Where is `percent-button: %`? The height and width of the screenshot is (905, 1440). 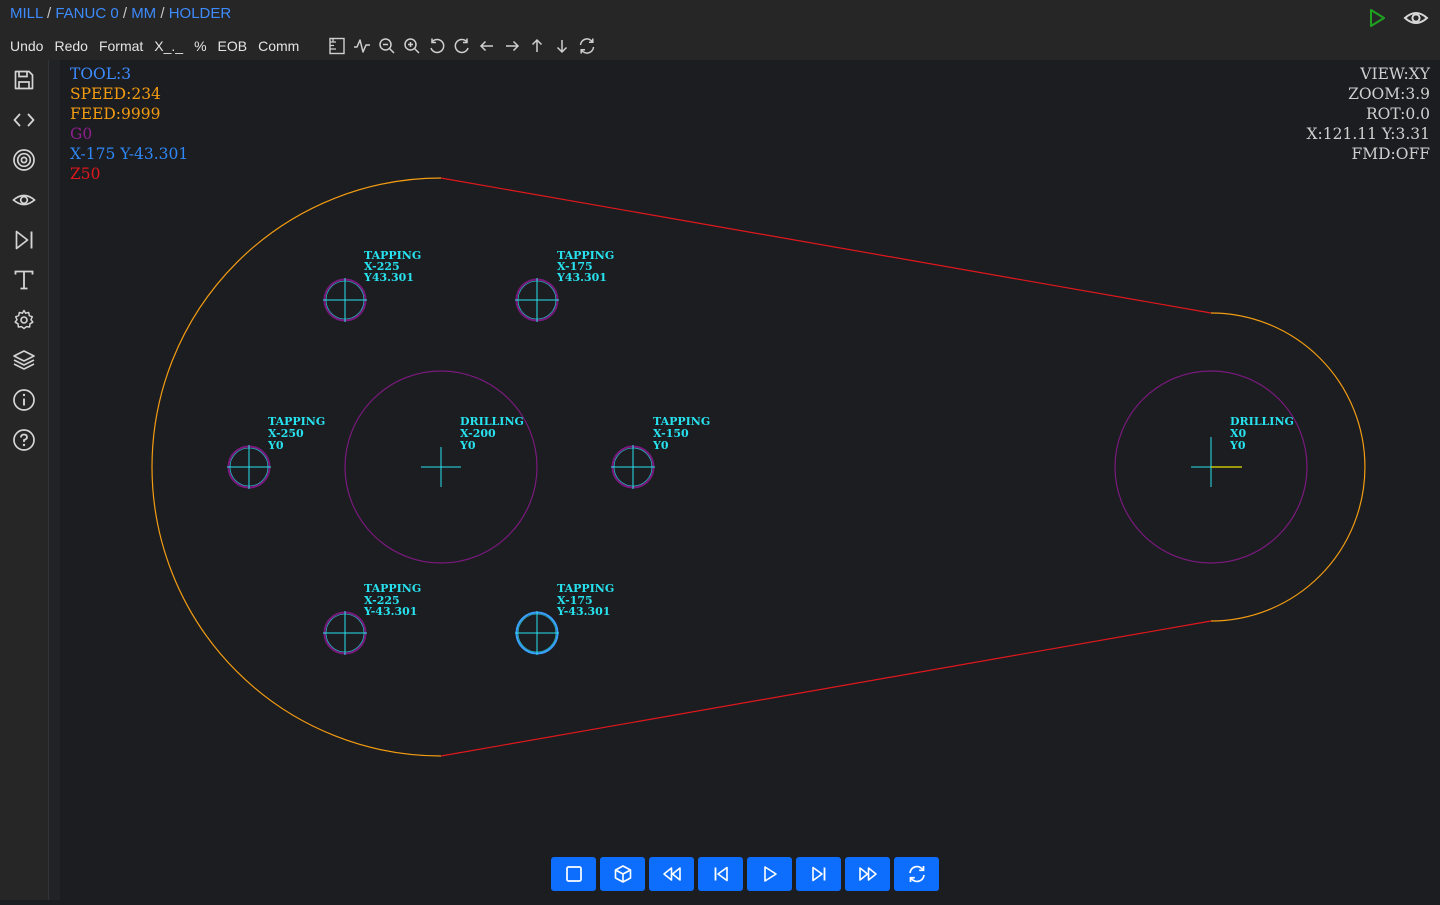 percent-button: % is located at coordinates (200, 46).